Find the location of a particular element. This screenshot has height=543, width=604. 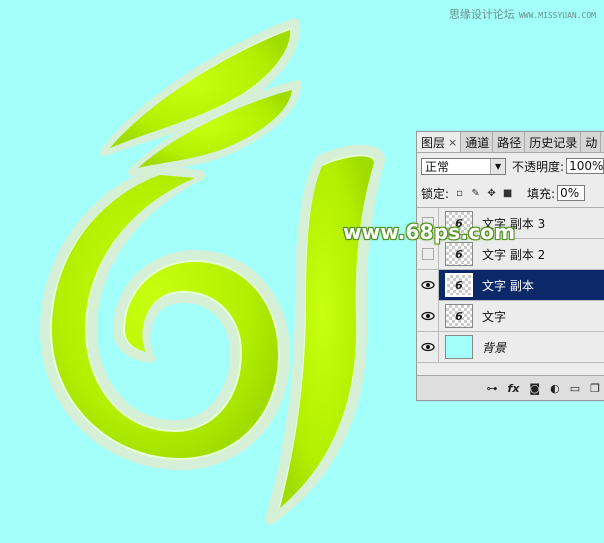

lock-label: 锁定: is located at coordinates (435, 193).